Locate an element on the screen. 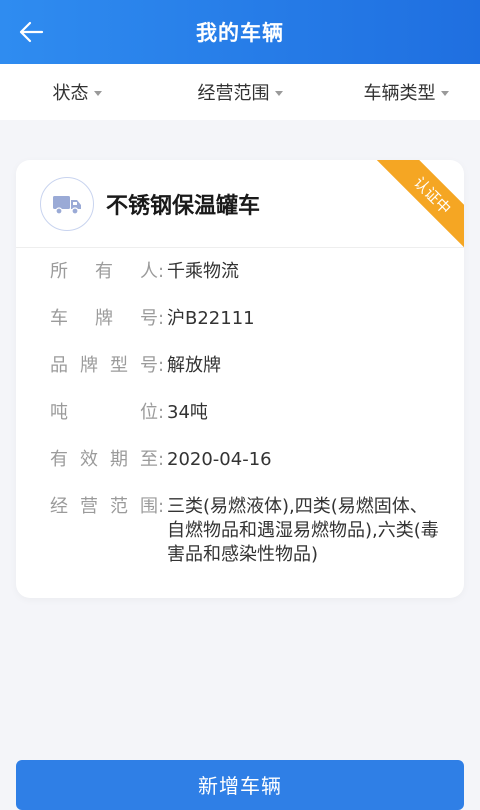 The width and height of the screenshot is (480, 810). filter-bar: 状态 经营范围 车辆类型 is located at coordinates (240, 92).